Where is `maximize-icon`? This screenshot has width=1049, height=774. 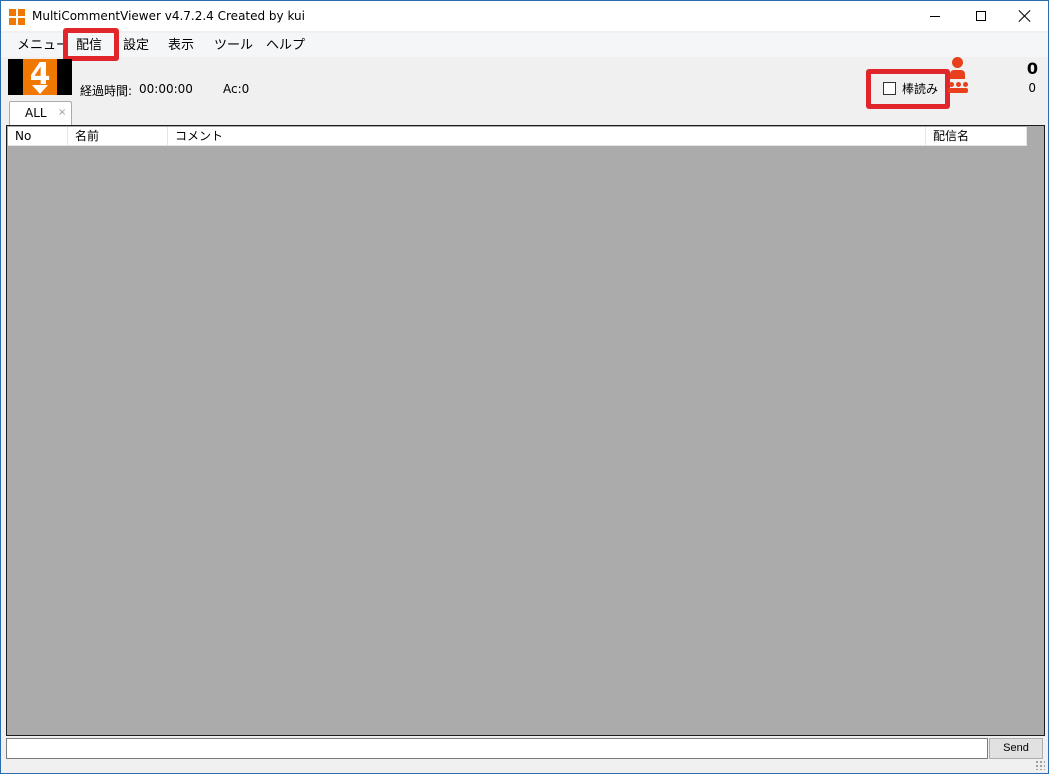
maximize-icon is located at coordinates (981, 16).